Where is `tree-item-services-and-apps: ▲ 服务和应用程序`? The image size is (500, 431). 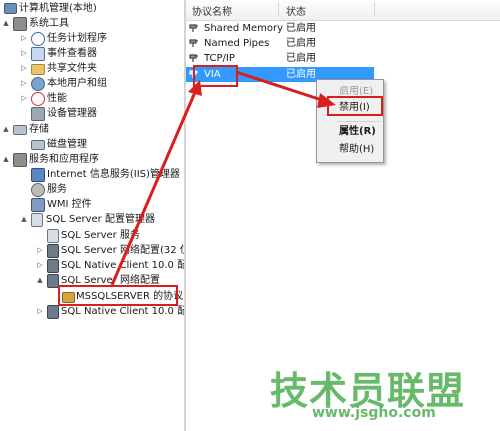
tree-item-services-and-apps: ▲ 服务和应用程序 is located at coordinates (92, 159).